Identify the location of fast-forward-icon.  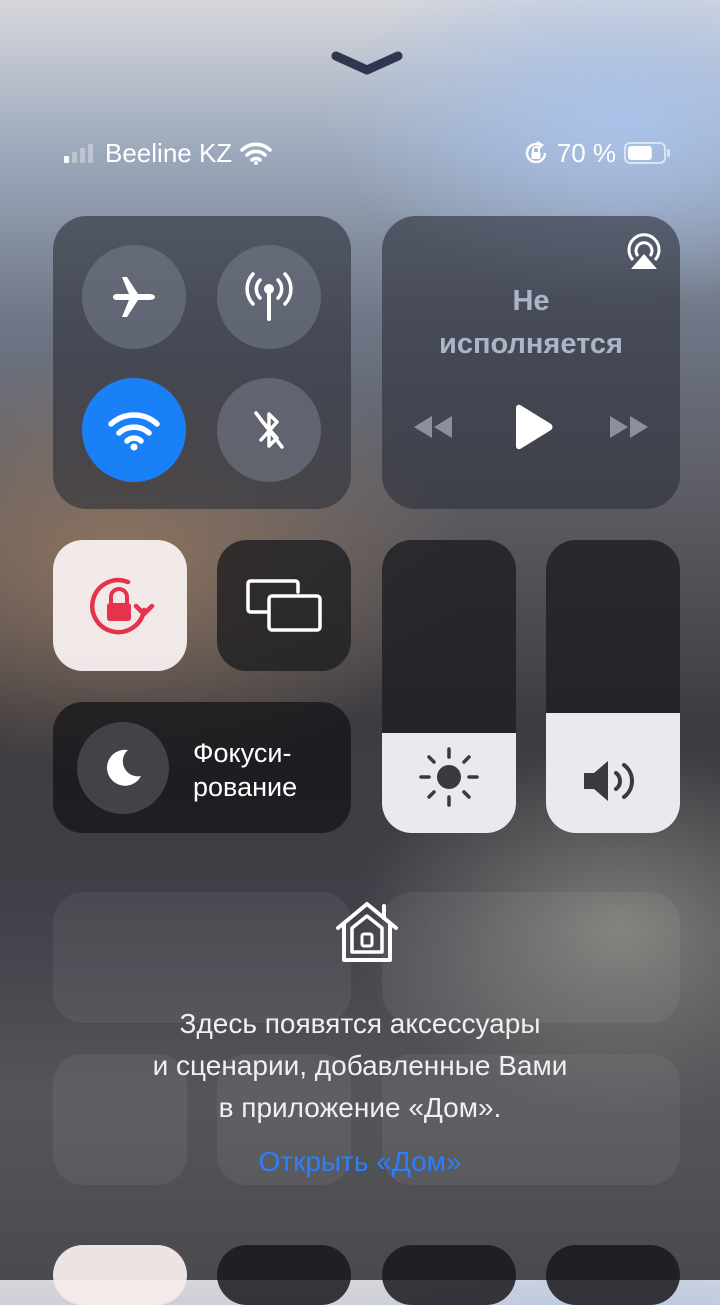
(629, 427).